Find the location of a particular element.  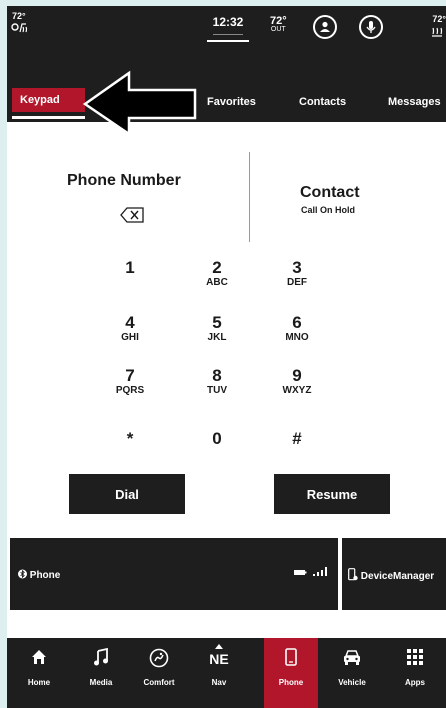

key-9: 9 WXYZ is located at coordinates (297, 382).